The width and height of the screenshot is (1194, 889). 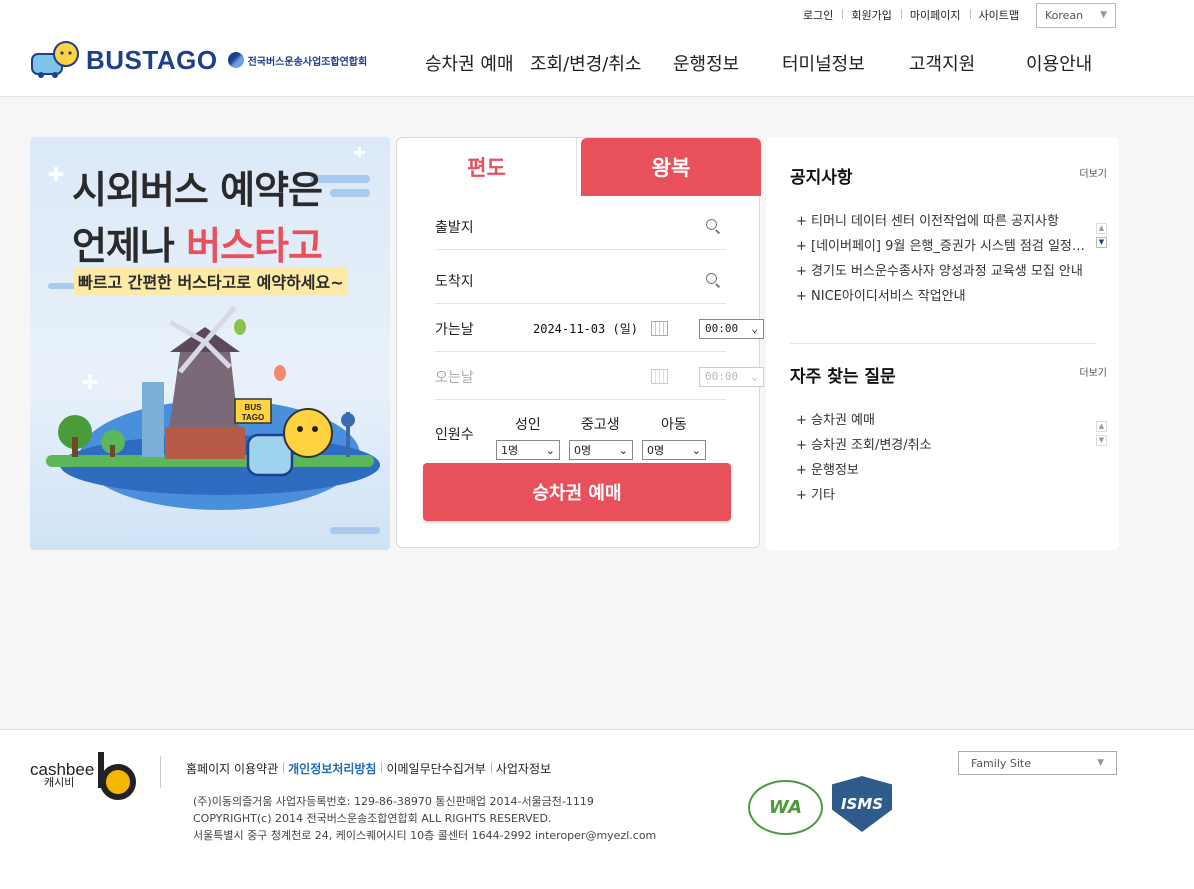 What do you see at coordinates (211, 281) in the screenshot?
I see `banner-subtitle: 빠르고 간편한 버스타고로 예약하세요~` at bounding box center [211, 281].